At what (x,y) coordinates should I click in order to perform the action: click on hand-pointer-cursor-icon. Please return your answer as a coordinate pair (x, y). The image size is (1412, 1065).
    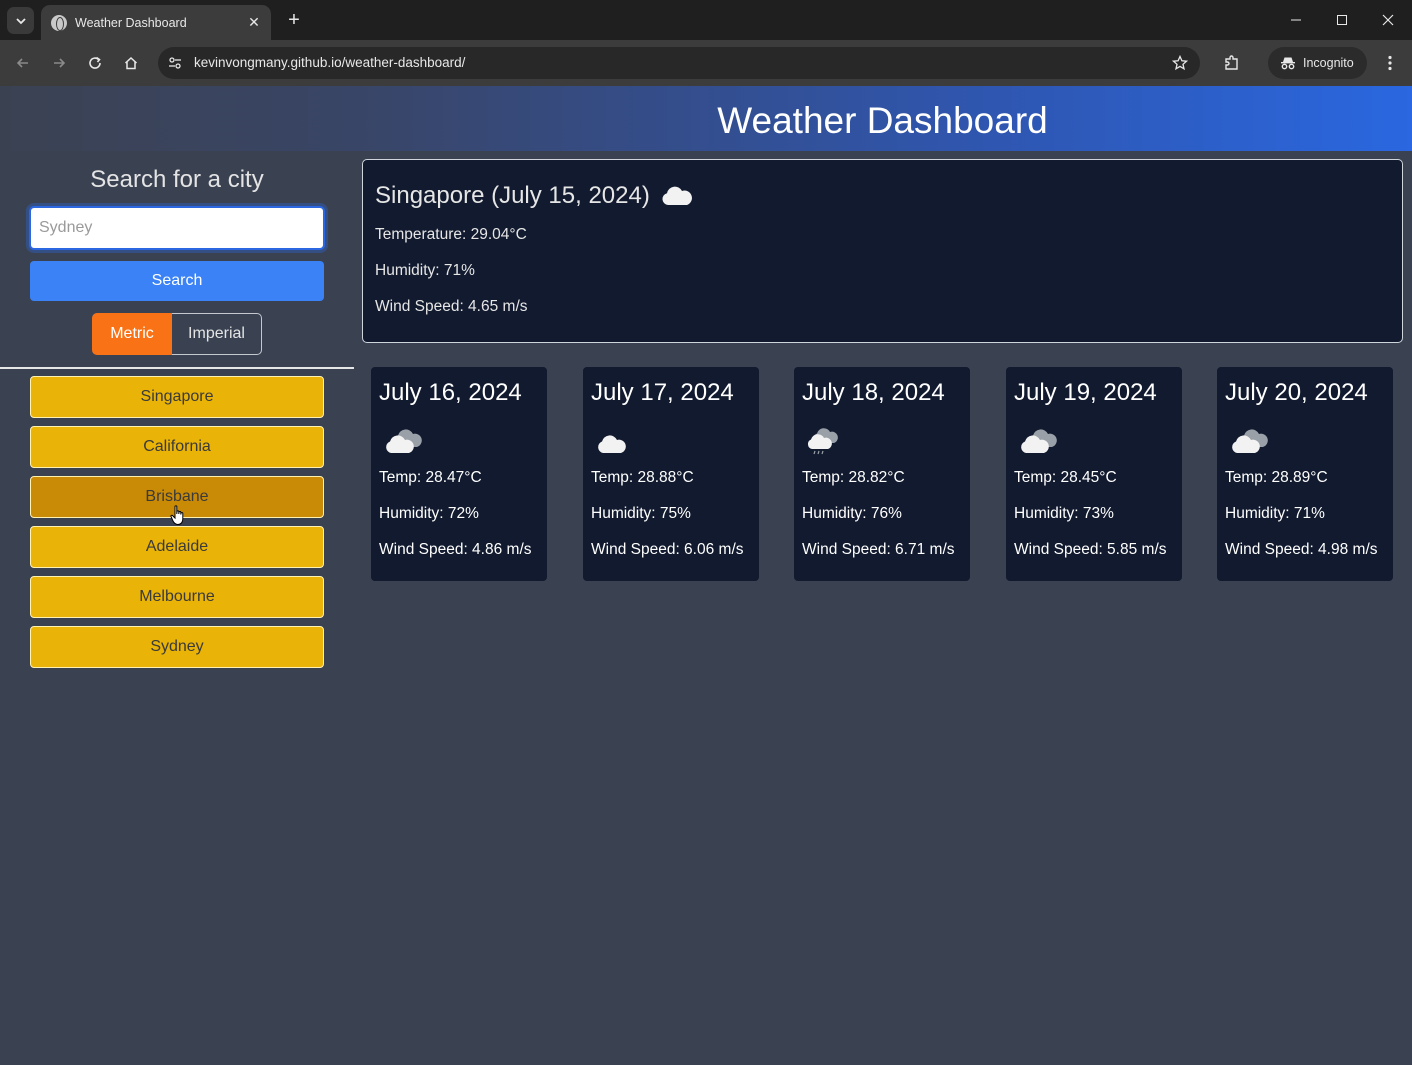
    Looking at the image, I should click on (177, 515).